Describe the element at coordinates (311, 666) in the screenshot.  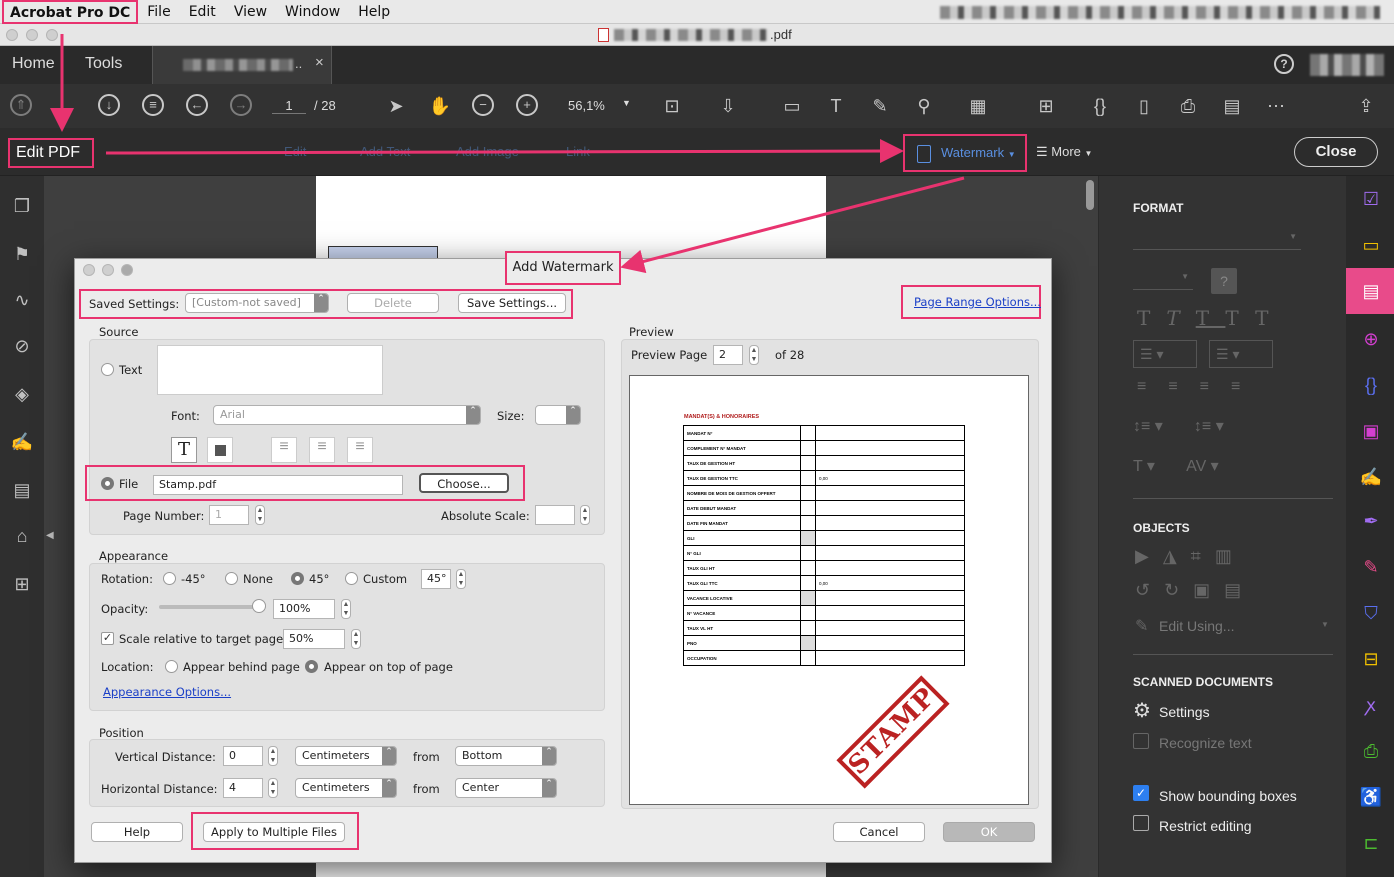
I see `appear-on-top-radio` at that location.